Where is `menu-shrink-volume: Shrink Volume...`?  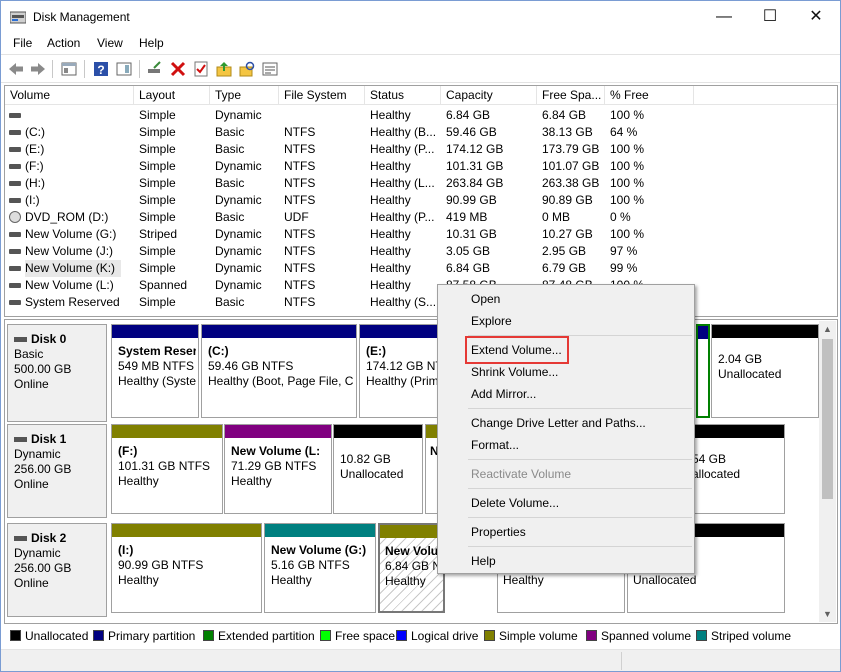
menu-shrink-volume: Shrink Volume... is located at coordinates (514, 372).